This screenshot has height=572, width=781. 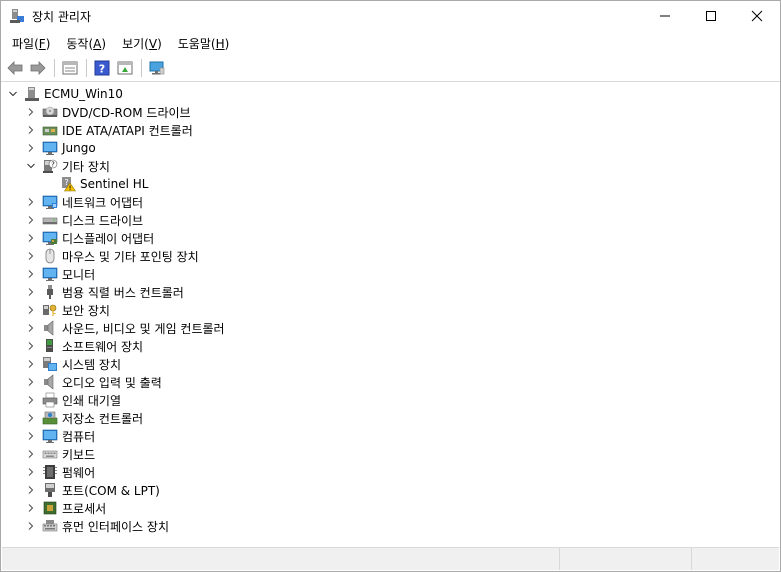 I want to click on tree-category: 휴먼 인터페이스 장치, so click(x=96, y=526).